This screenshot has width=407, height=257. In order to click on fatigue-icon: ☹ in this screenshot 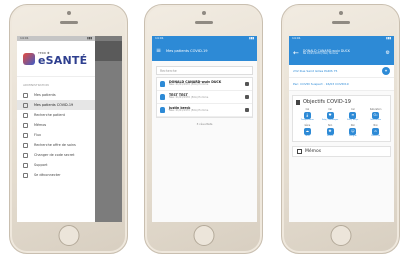, I will do `click(353, 131)`.